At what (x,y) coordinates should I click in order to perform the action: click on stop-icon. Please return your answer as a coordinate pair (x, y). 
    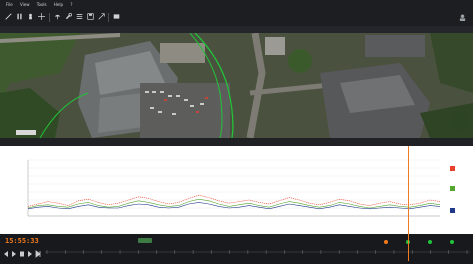
    Looking at the image, I should click on (22, 254).